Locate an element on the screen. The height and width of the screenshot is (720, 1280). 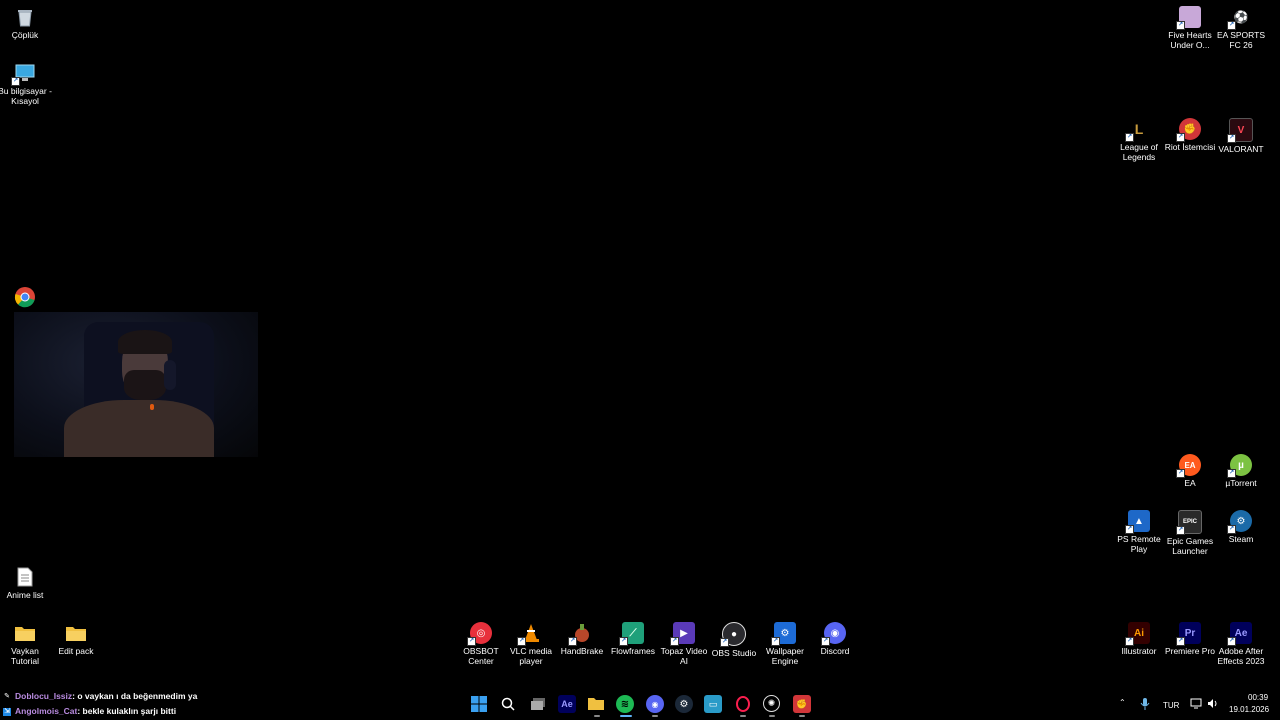
after-effects-icon: Ae is located at coordinates (567, 704).